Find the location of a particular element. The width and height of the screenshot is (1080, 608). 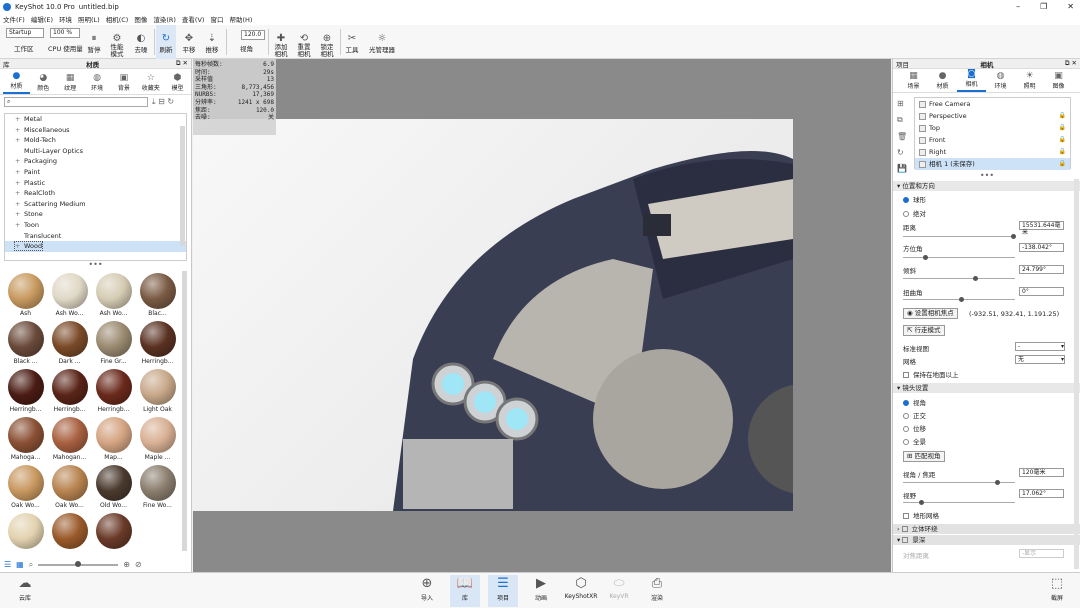

tab-favorites: ☆ 收藏夹 is located at coordinates (150, 83).